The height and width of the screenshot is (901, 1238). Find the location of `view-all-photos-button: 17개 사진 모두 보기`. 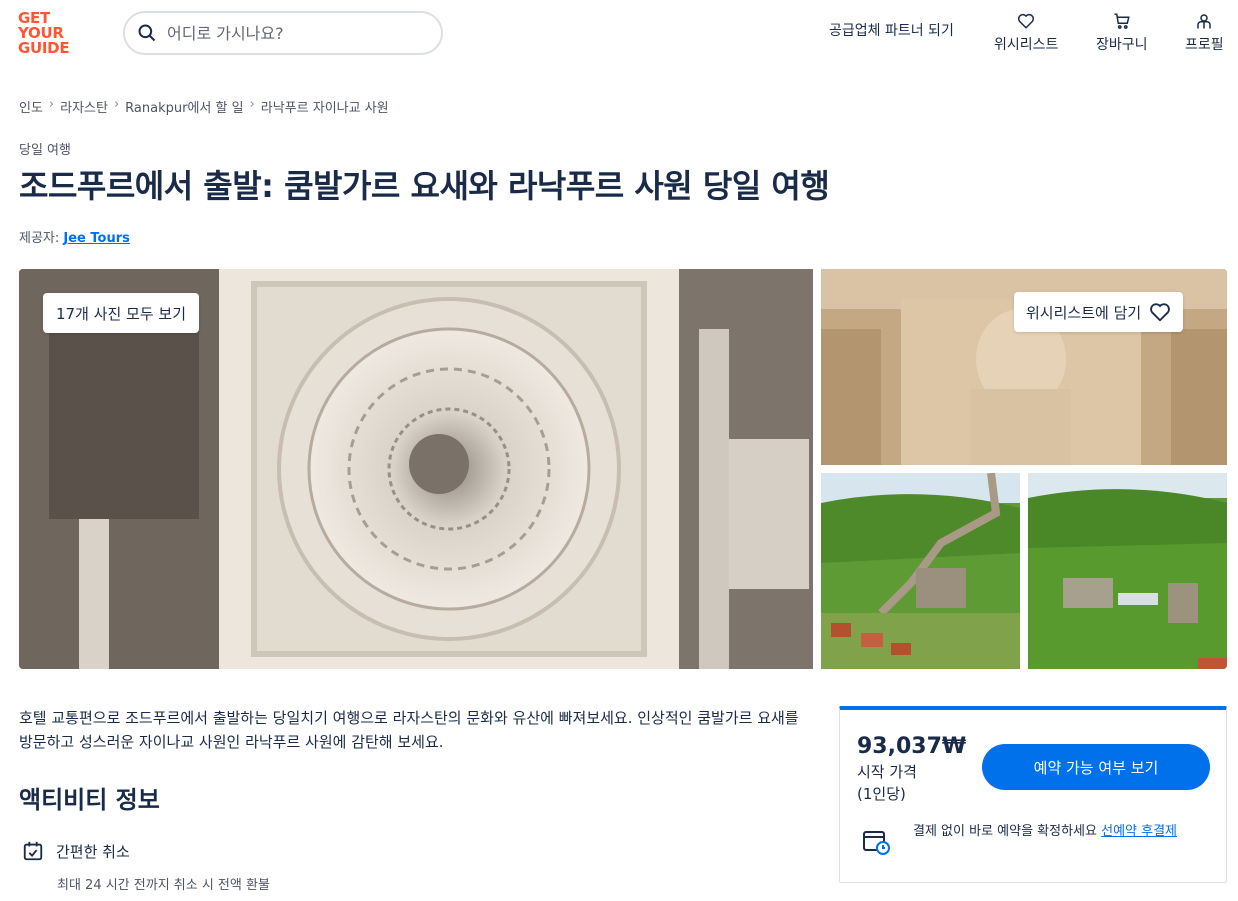

view-all-photos-button: 17개 사진 모두 보기 is located at coordinates (121, 313).